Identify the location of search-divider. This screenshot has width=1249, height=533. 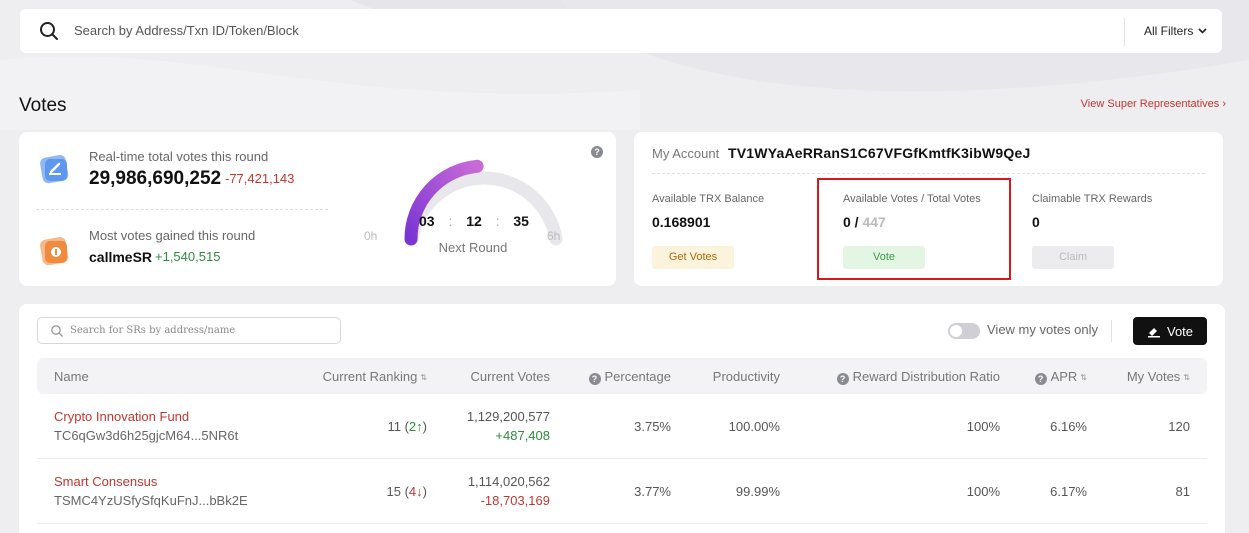
(1124, 32).